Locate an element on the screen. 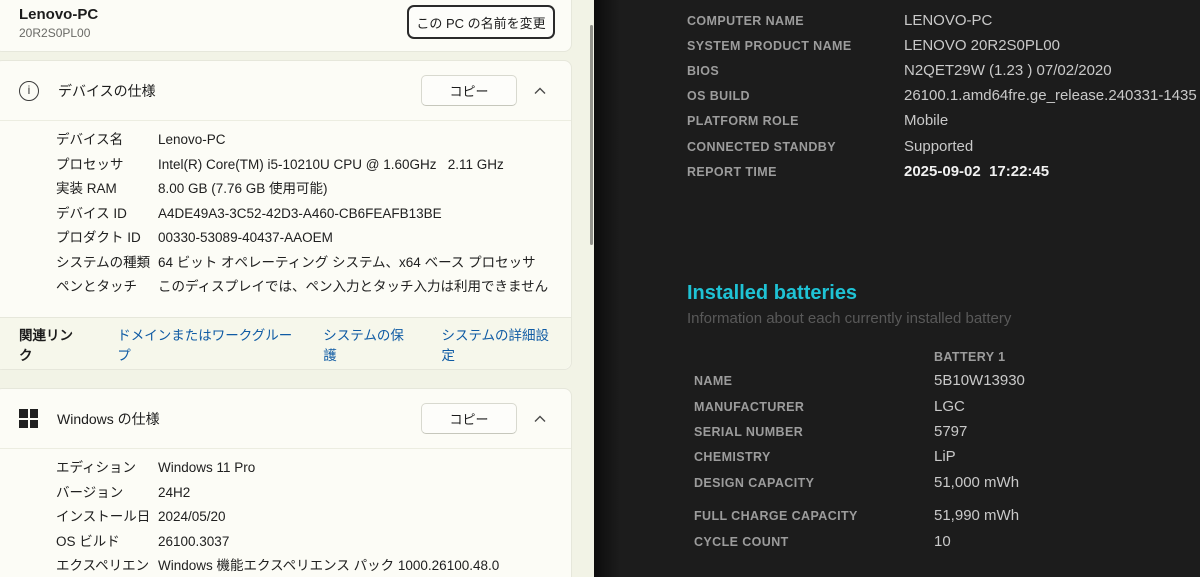 This screenshot has width=1200, height=577. spec-value: 24H2 is located at coordinates (174, 492).